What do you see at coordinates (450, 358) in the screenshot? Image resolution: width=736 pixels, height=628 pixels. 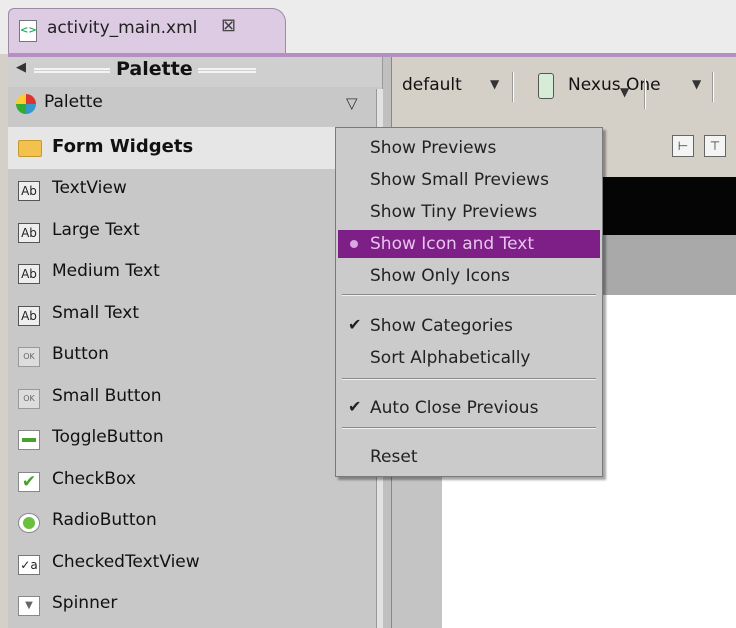 I see `menu-item-label: Sort Alphabetically` at bounding box center [450, 358].